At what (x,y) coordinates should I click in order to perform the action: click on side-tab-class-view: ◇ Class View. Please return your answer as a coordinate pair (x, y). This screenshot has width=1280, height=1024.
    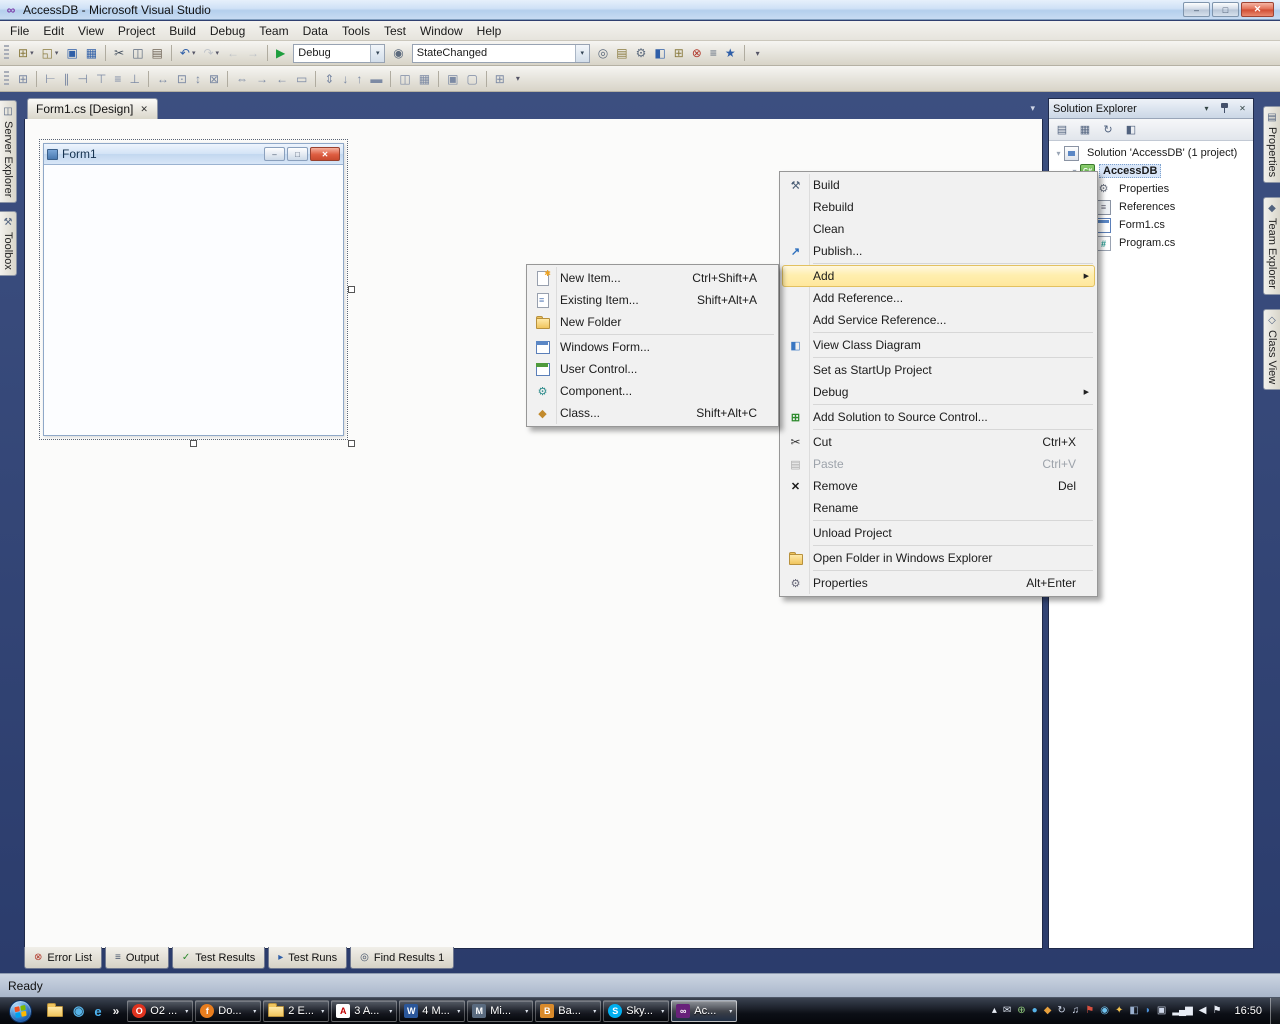
    Looking at the image, I should click on (1271, 350).